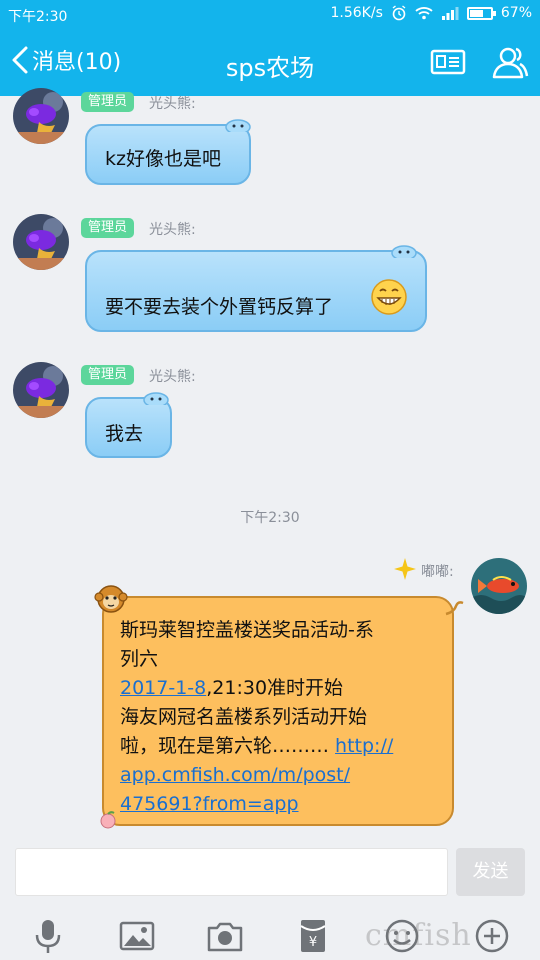  I want to click on red-packet-icon: ¥, so click(313, 936).